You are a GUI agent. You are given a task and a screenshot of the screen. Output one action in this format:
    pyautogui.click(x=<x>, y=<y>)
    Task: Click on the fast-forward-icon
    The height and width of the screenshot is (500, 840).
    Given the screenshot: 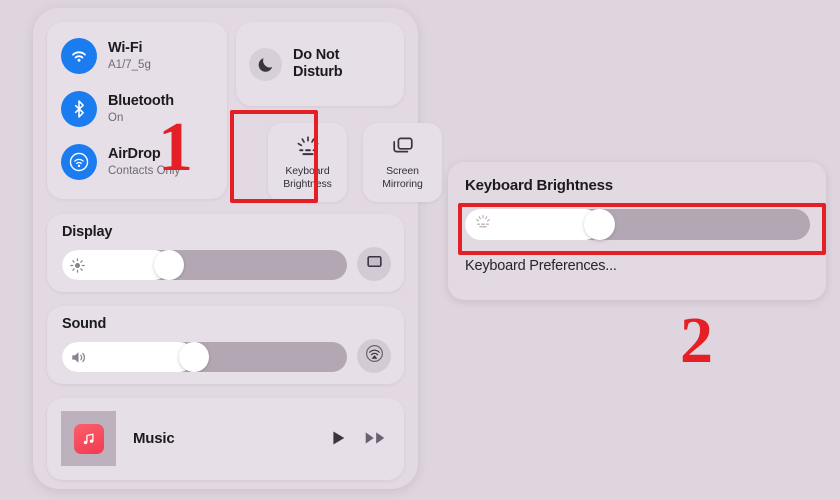 What is the action you would take?
    pyautogui.click(x=376, y=440)
    